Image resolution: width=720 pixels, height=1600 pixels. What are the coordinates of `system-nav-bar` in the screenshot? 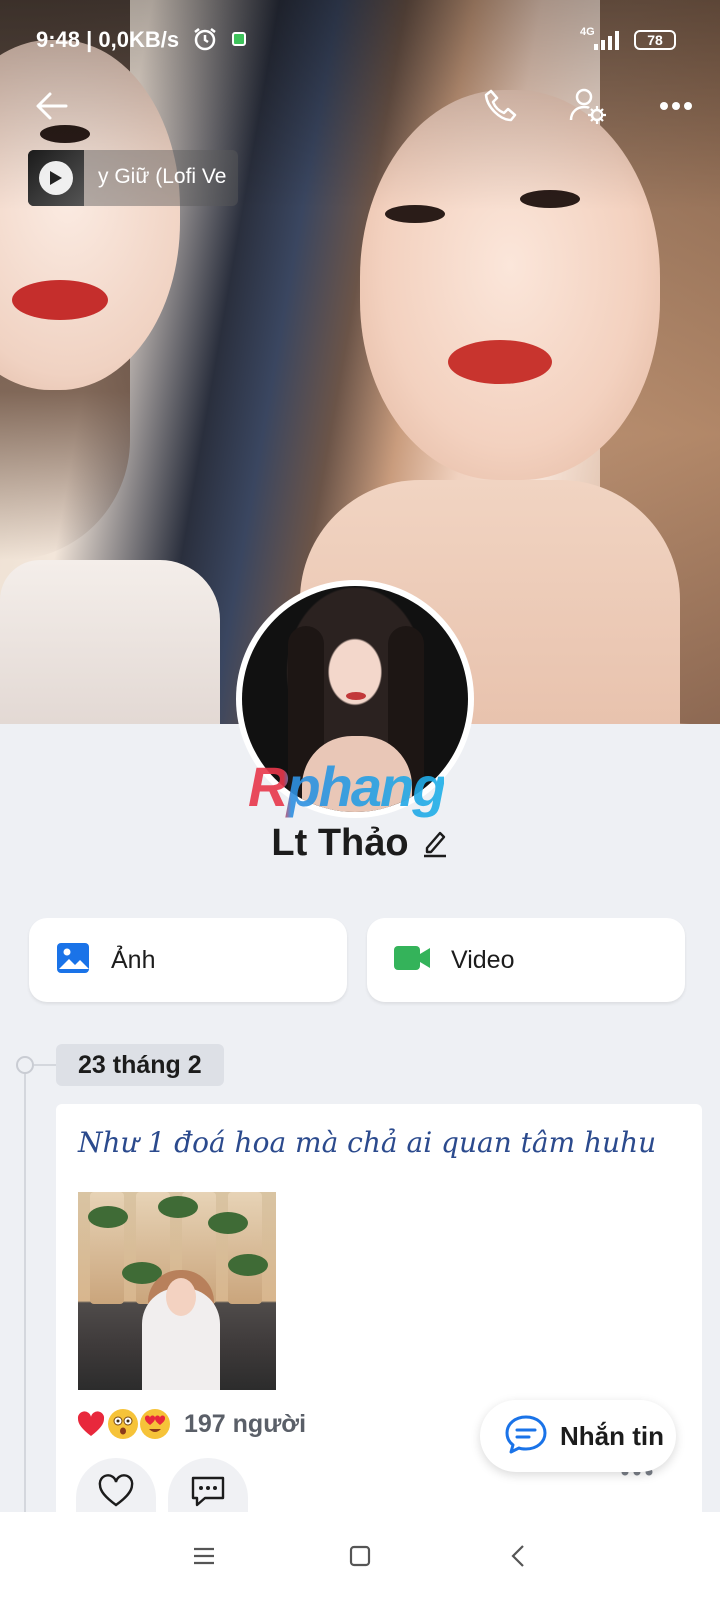 It's located at (360, 1556).